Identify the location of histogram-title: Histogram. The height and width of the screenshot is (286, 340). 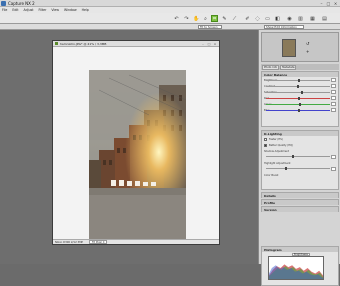
(300, 249).